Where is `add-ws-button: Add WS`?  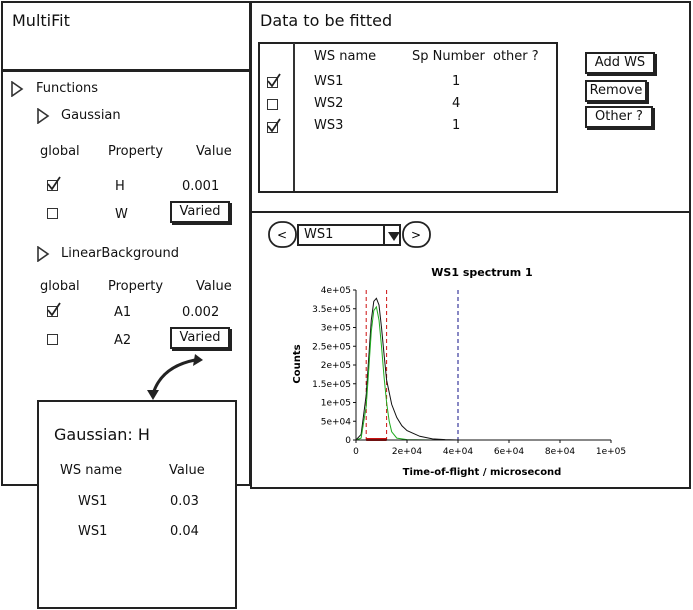 add-ws-button: Add WS is located at coordinates (620, 63).